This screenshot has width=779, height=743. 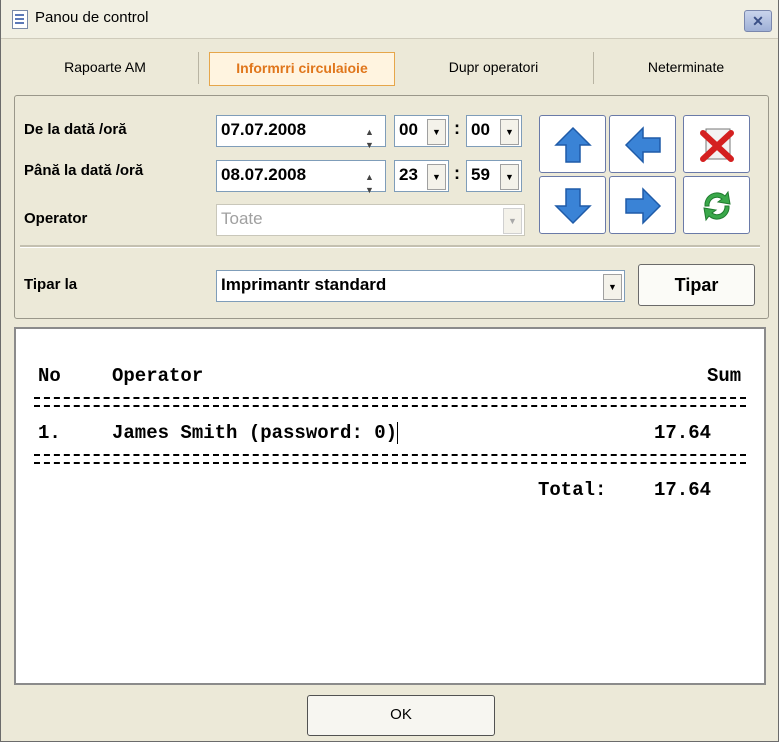 I want to click on tab-dupa-operatori: Dupr operatori, so click(x=494, y=68).